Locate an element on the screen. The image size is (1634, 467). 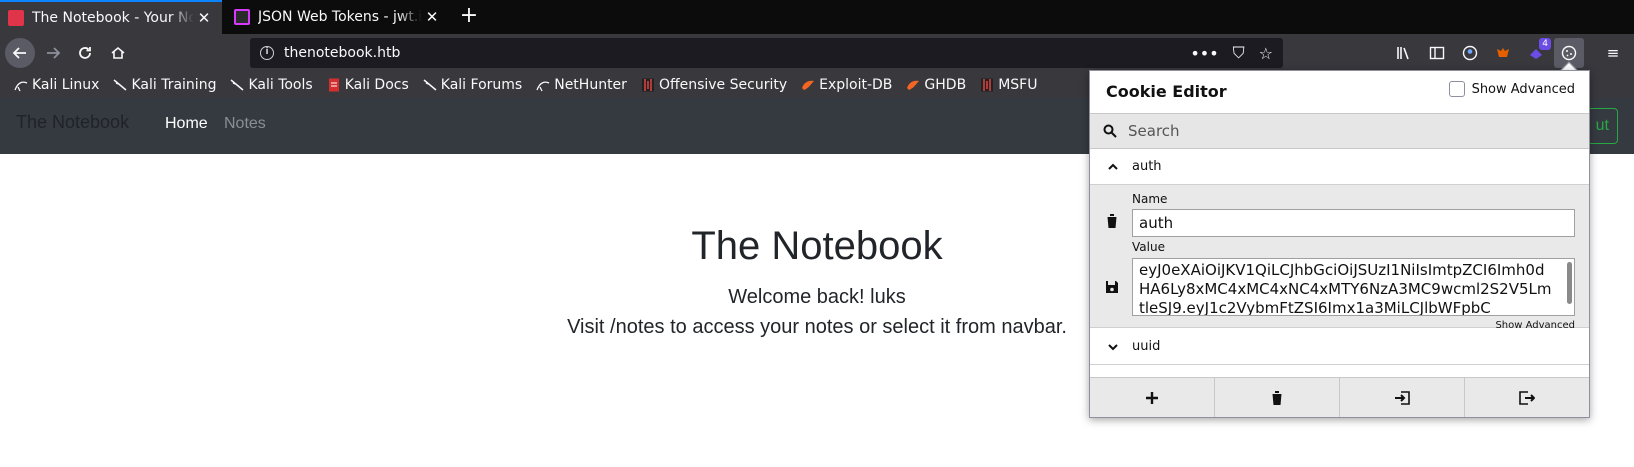
bookmark-msfu: MSFU is located at coordinates (1008, 85).